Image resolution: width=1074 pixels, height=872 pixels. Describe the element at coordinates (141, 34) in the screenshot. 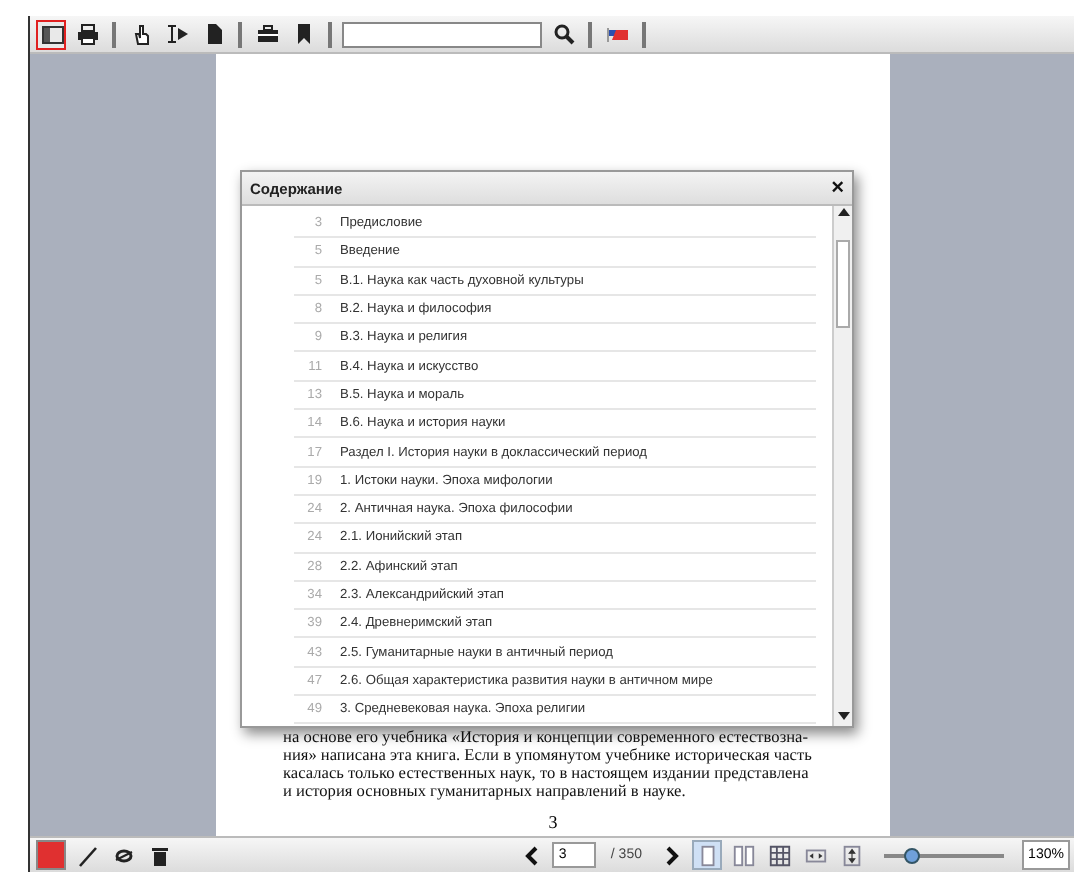

I see `hand-icon` at that location.